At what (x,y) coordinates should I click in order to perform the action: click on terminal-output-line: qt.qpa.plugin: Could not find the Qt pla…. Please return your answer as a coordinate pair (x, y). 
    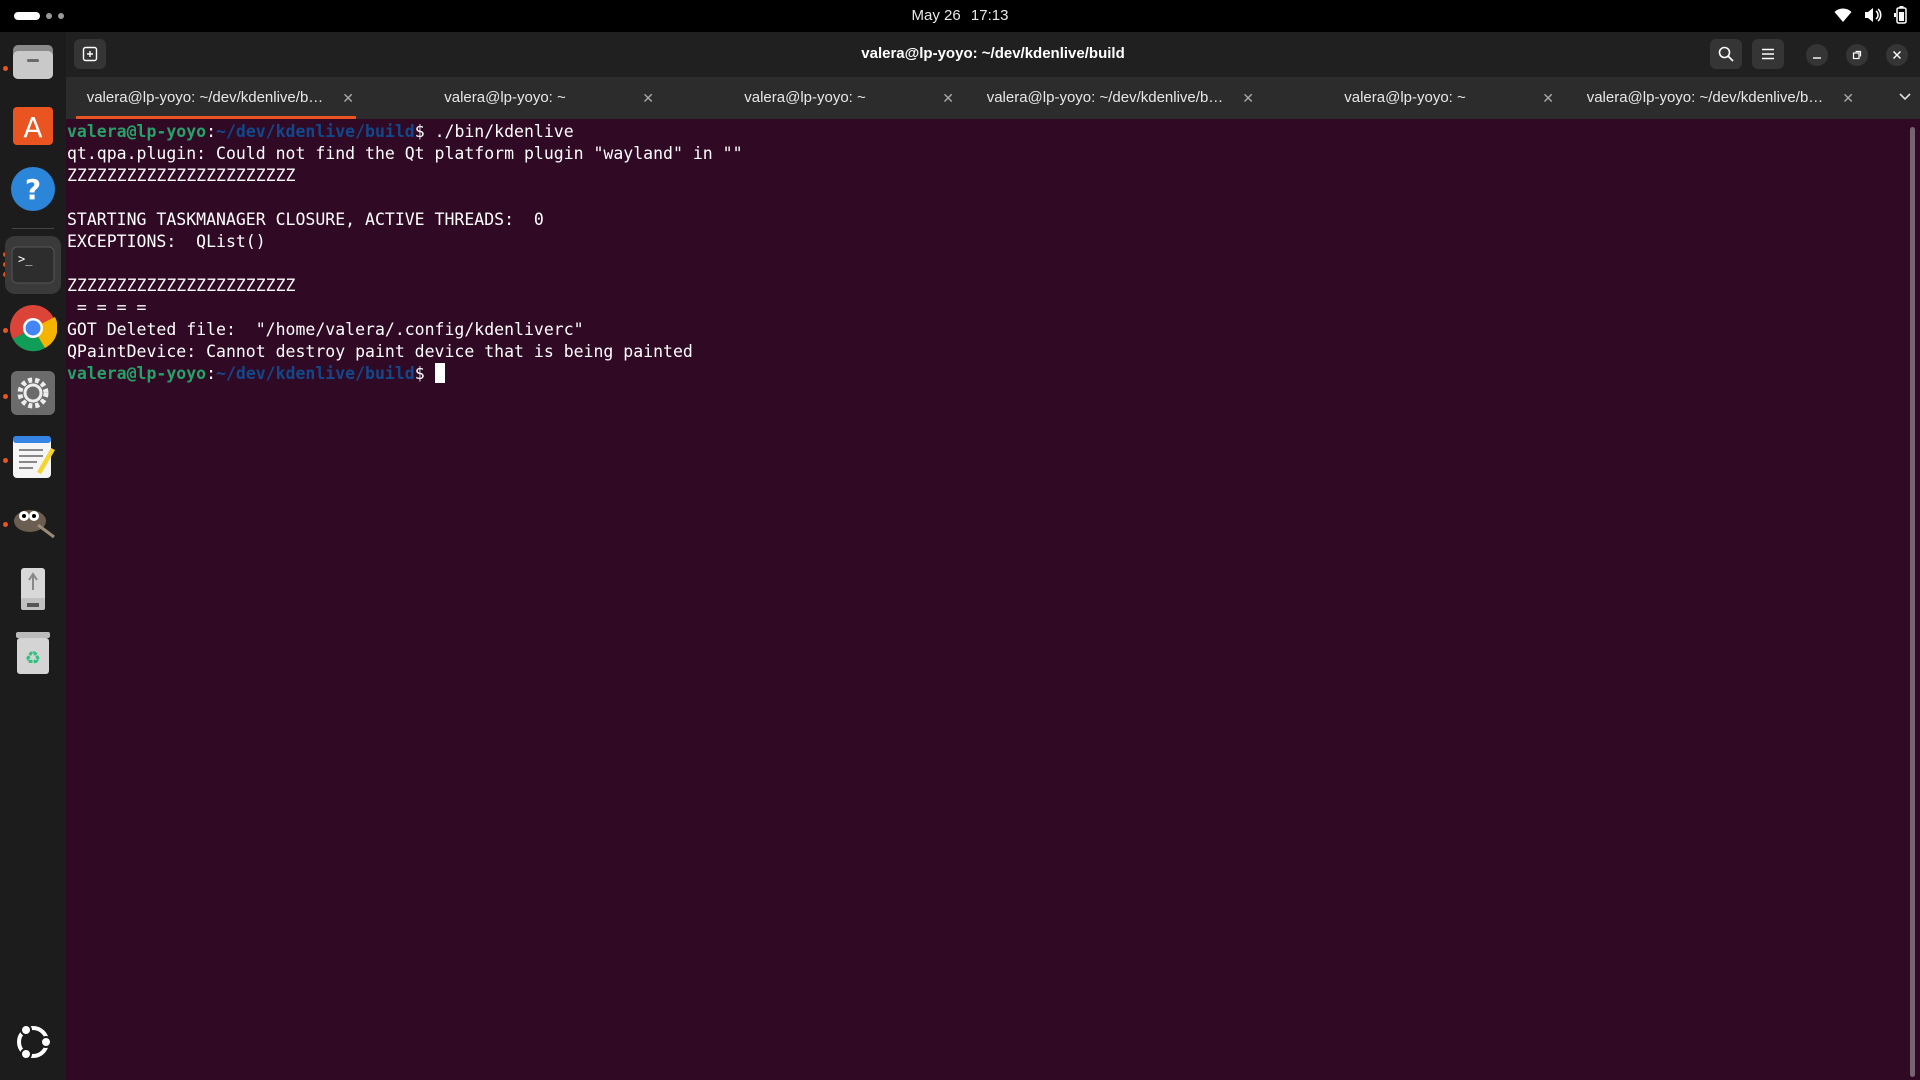
    Looking at the image, I should click on (405, 153).